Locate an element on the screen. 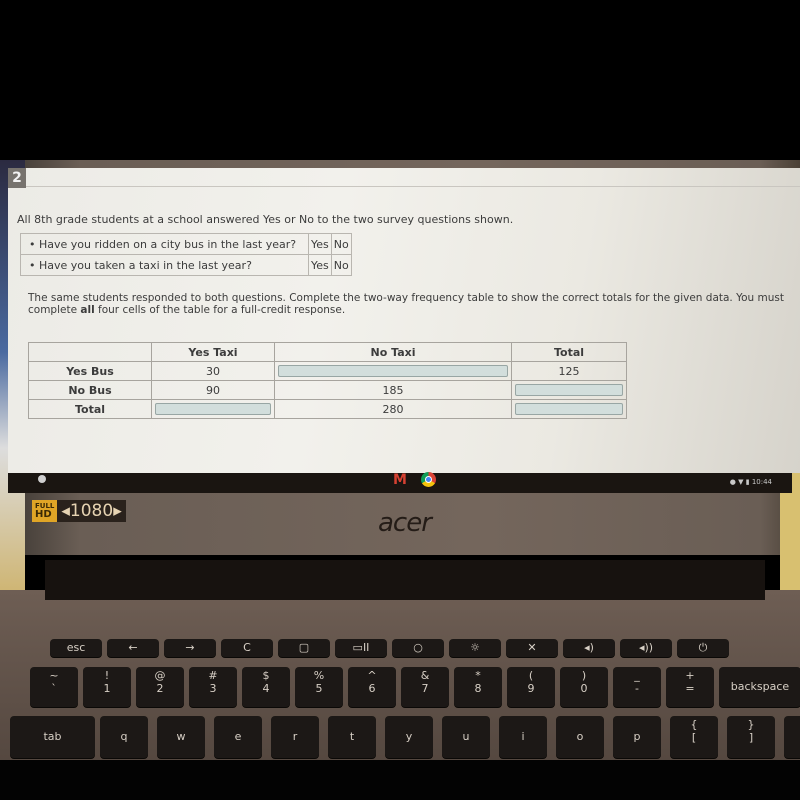 Image resolution: width=800 pixels, height=800 pixels. key-label: ▭II is located at coordinates (361, 647).